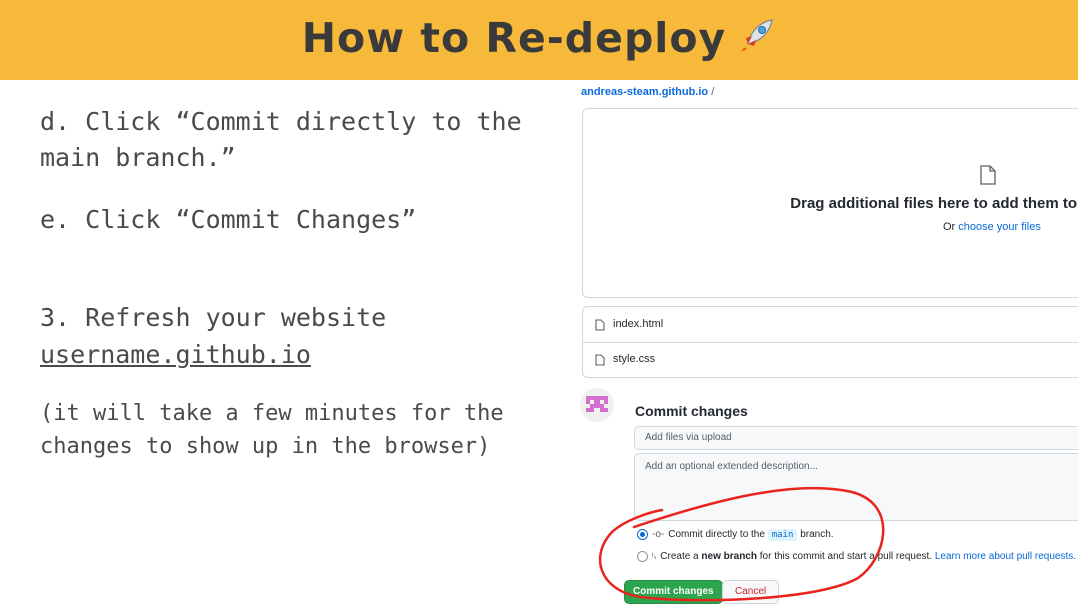 The height and width of the screenshot is (607, 1078). Describe the element at coordinates (729, 556) in the screenshot. I see `option2-bold: new branch` at that location.